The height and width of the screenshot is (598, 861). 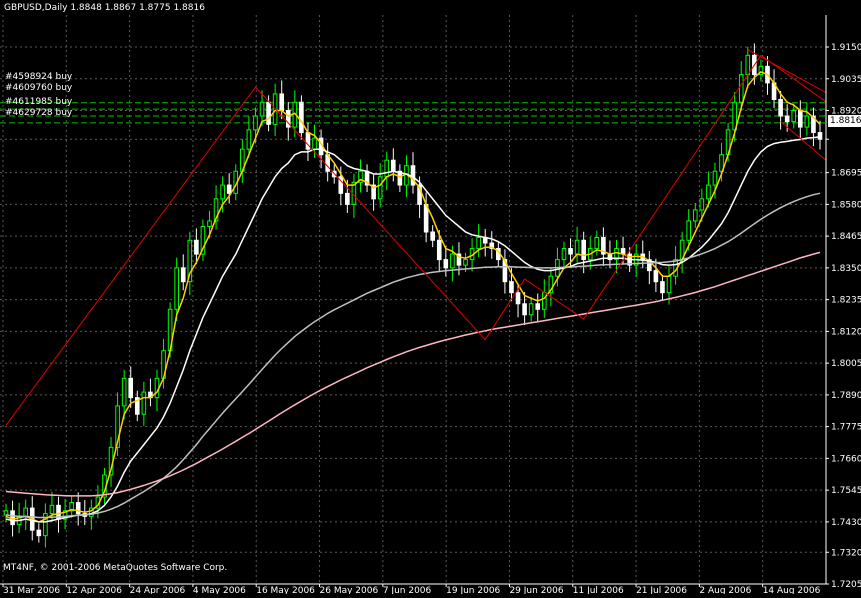 What do you see at coordinates (846, 364) in the screenshot?
I see `y-tick-label: 1.8005` at bounding box center [846, 364].